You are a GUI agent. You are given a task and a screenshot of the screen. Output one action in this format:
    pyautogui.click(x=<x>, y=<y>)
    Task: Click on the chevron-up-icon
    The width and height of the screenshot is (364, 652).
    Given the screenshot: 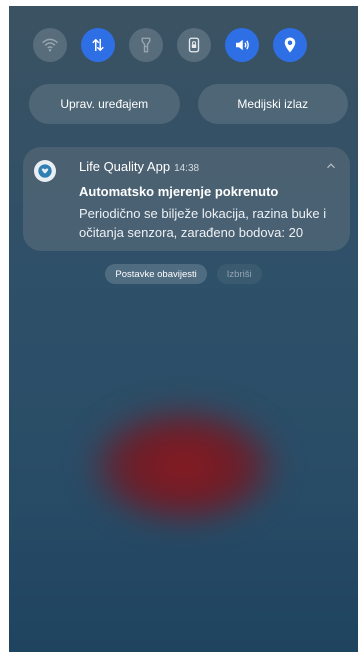 What is the action you would take?
    pyautogui.click(x=331, y=166)
    